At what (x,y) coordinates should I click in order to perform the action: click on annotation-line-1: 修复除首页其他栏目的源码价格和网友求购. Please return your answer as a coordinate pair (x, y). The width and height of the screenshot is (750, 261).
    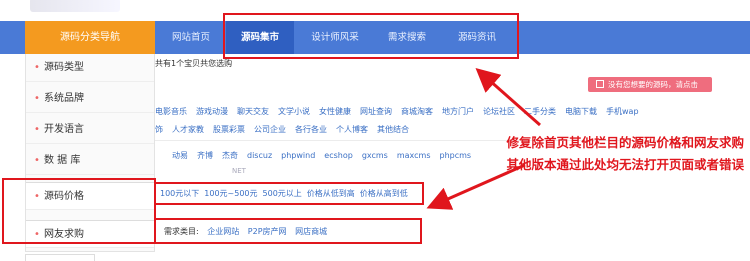
    Looking at the image, I should click on (625, 142).